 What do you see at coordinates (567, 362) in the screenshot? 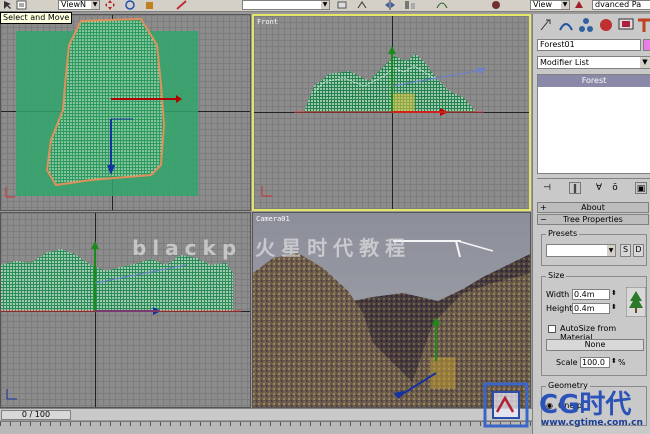
I see `scale-label: Scale` at bounding box center [567, 362].